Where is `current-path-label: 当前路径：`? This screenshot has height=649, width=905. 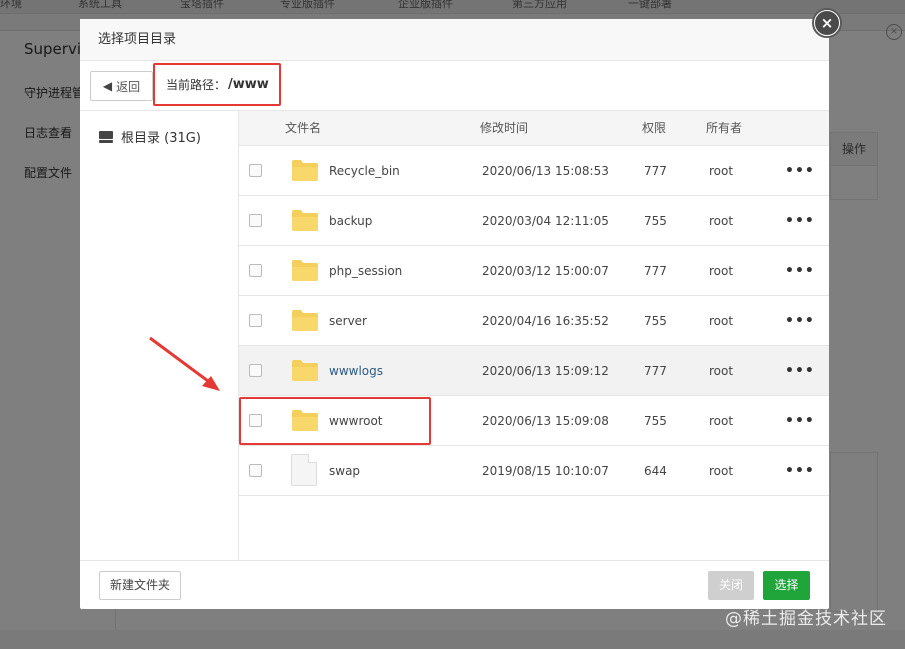
current-path-label: 当前路径： is located at coordinates (196, 85).